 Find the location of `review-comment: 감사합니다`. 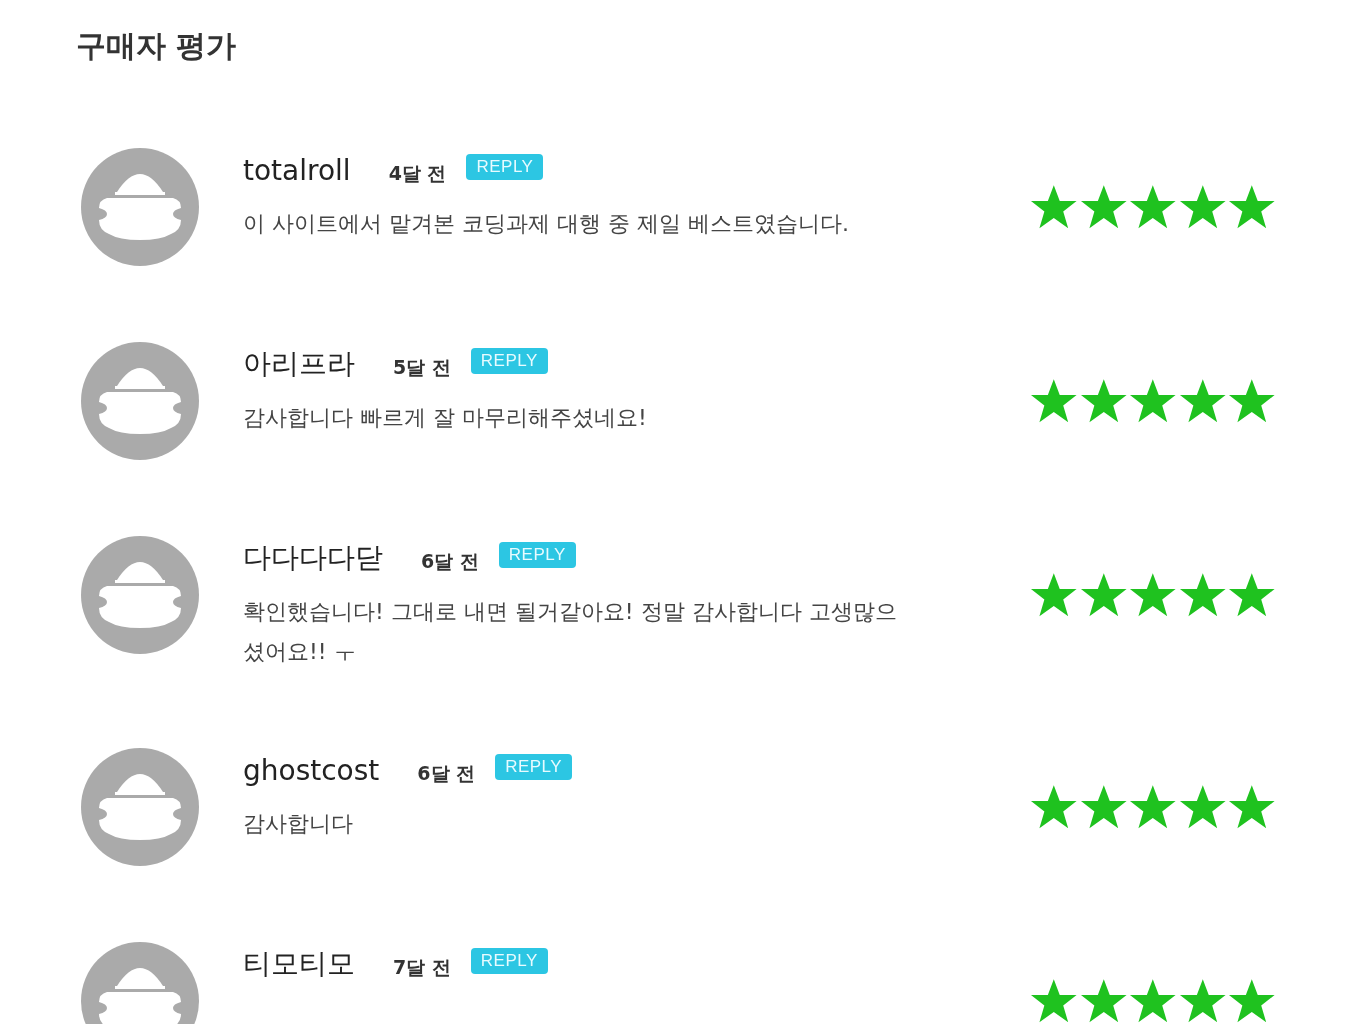

review-comment: 감사합니다 is located at coordinates (298, 824).